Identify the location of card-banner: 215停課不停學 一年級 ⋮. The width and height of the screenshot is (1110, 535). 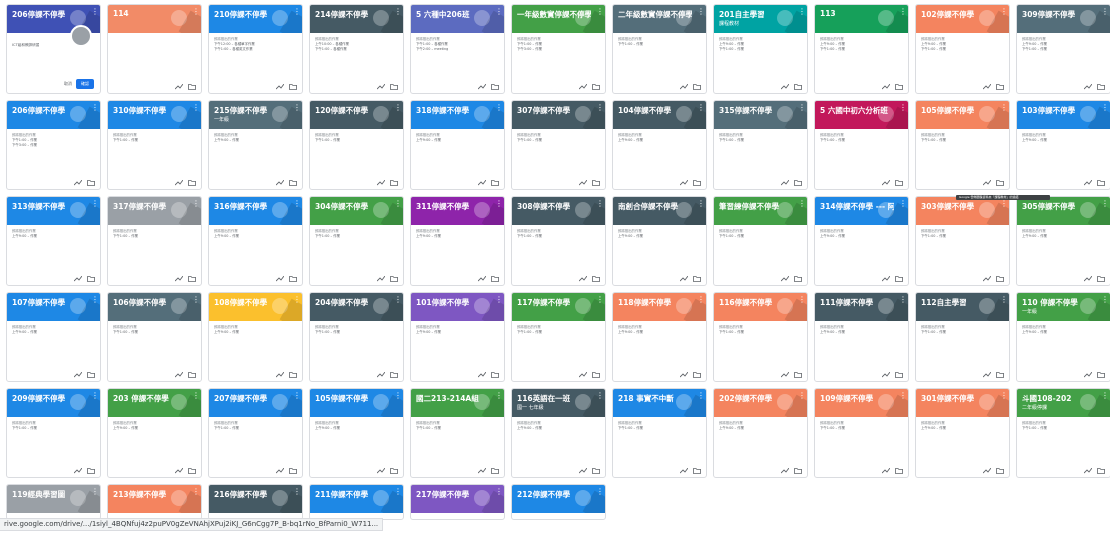
(255, 115).